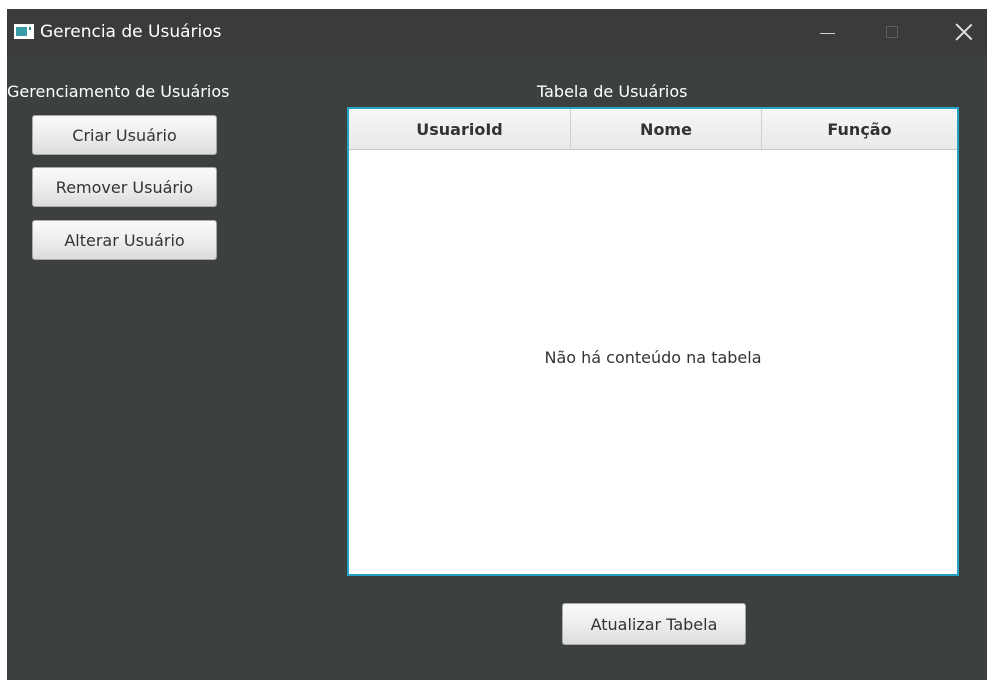 The height and width of the screenshot is (680, 994). I want to click on app-window-icon, so click(24, 31).